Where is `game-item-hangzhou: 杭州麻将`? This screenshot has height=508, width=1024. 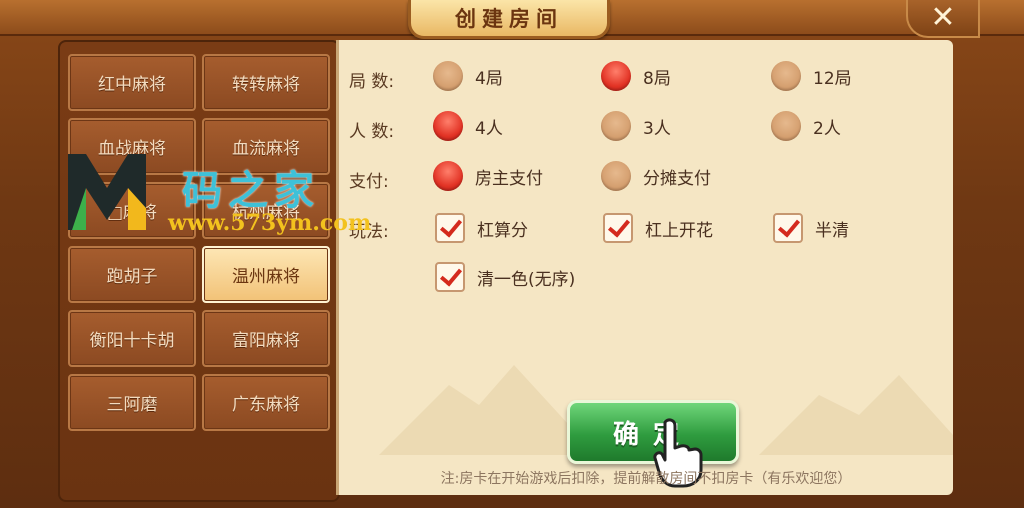
game-item-hangzhou: 杭州麻将 is located at coordinates (266, 210).